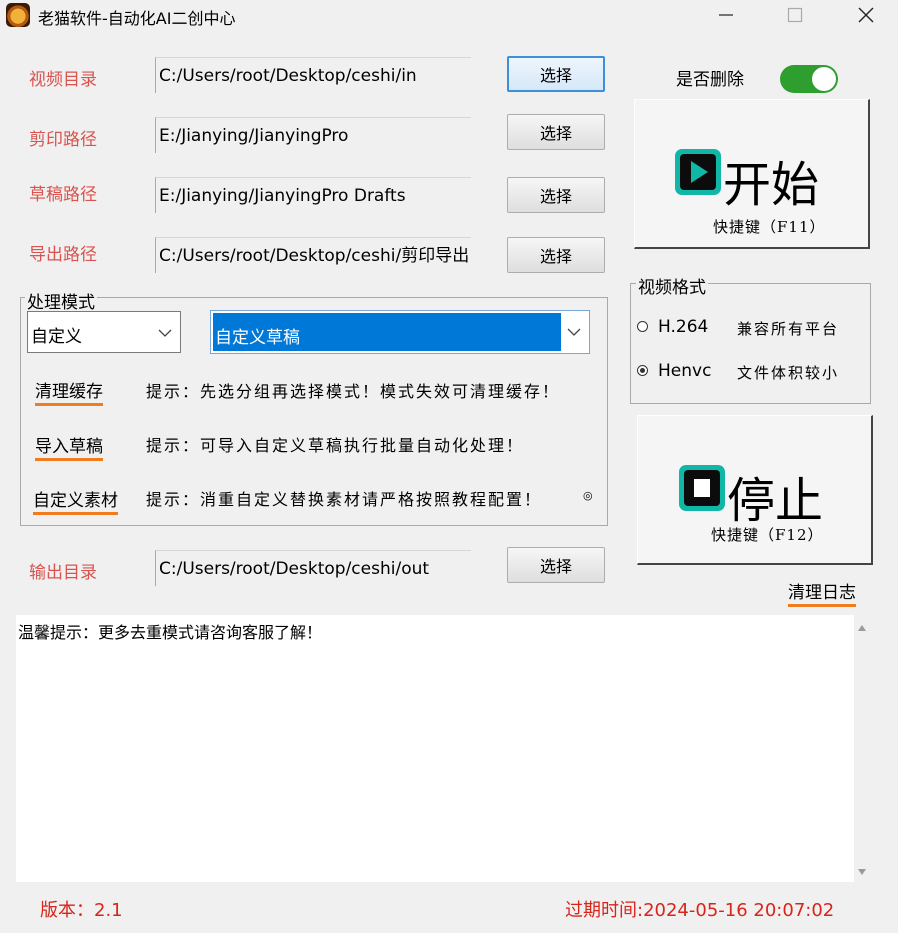  Describe the element at coordinates (63, 573) in the screenshot. I see `output-dir-label: 输出目录` at that location.